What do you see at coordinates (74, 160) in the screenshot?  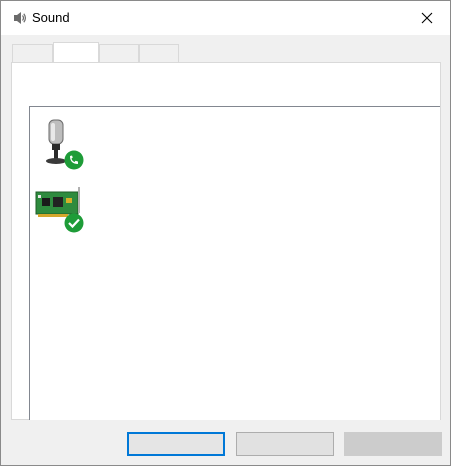 I see `phone-status-icon` at bounding box center [74, 160].